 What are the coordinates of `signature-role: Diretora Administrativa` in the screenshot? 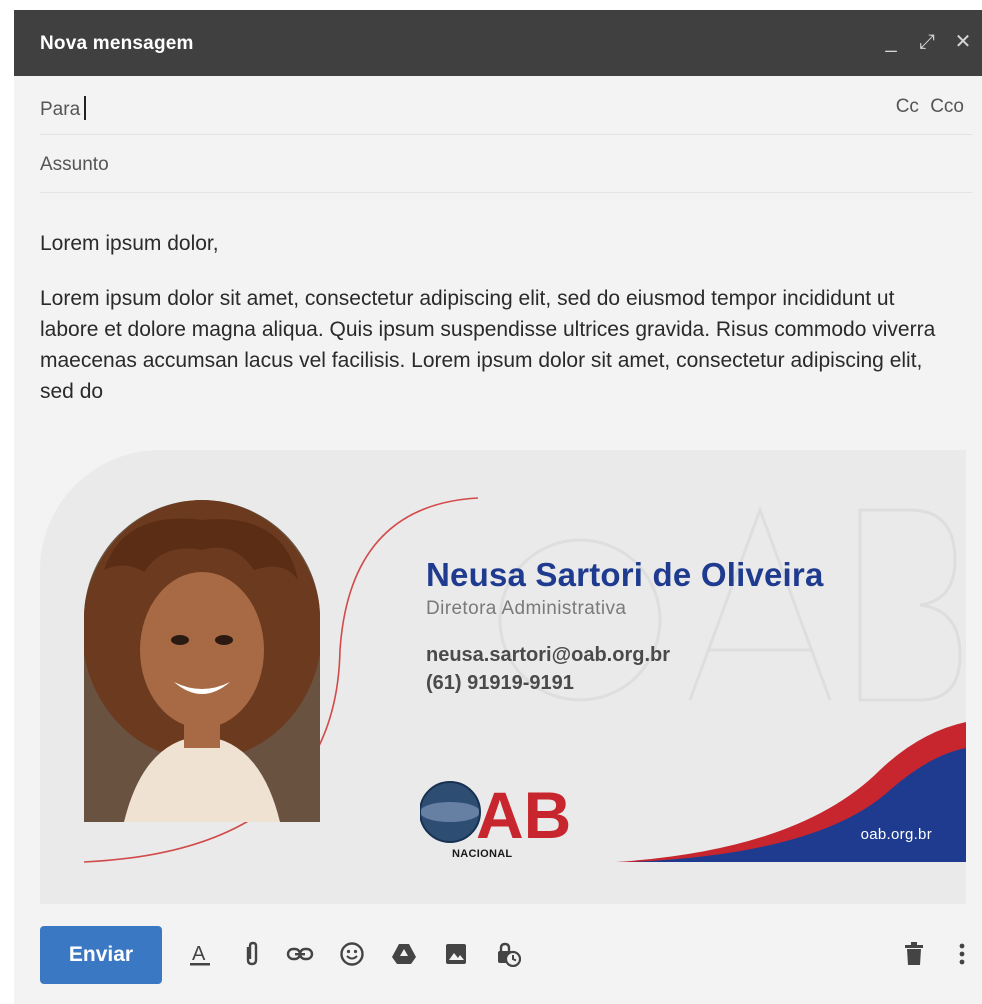 It's located at (526, 608).